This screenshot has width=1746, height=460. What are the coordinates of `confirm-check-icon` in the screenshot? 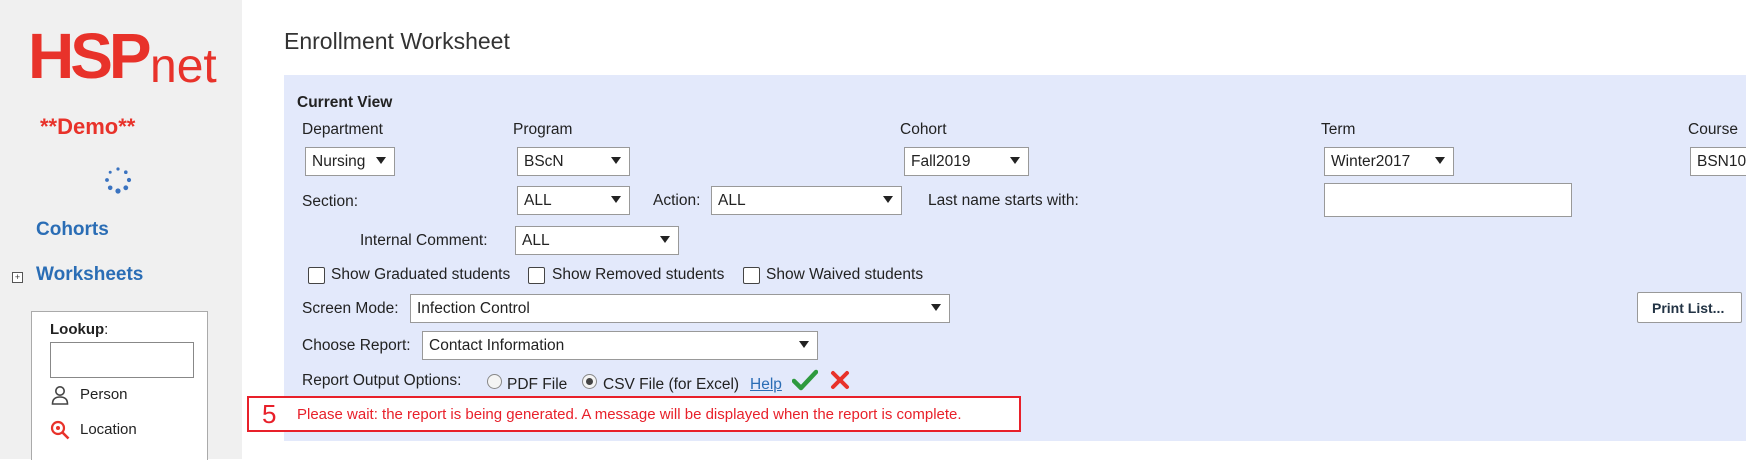 It's located at (805, 382).